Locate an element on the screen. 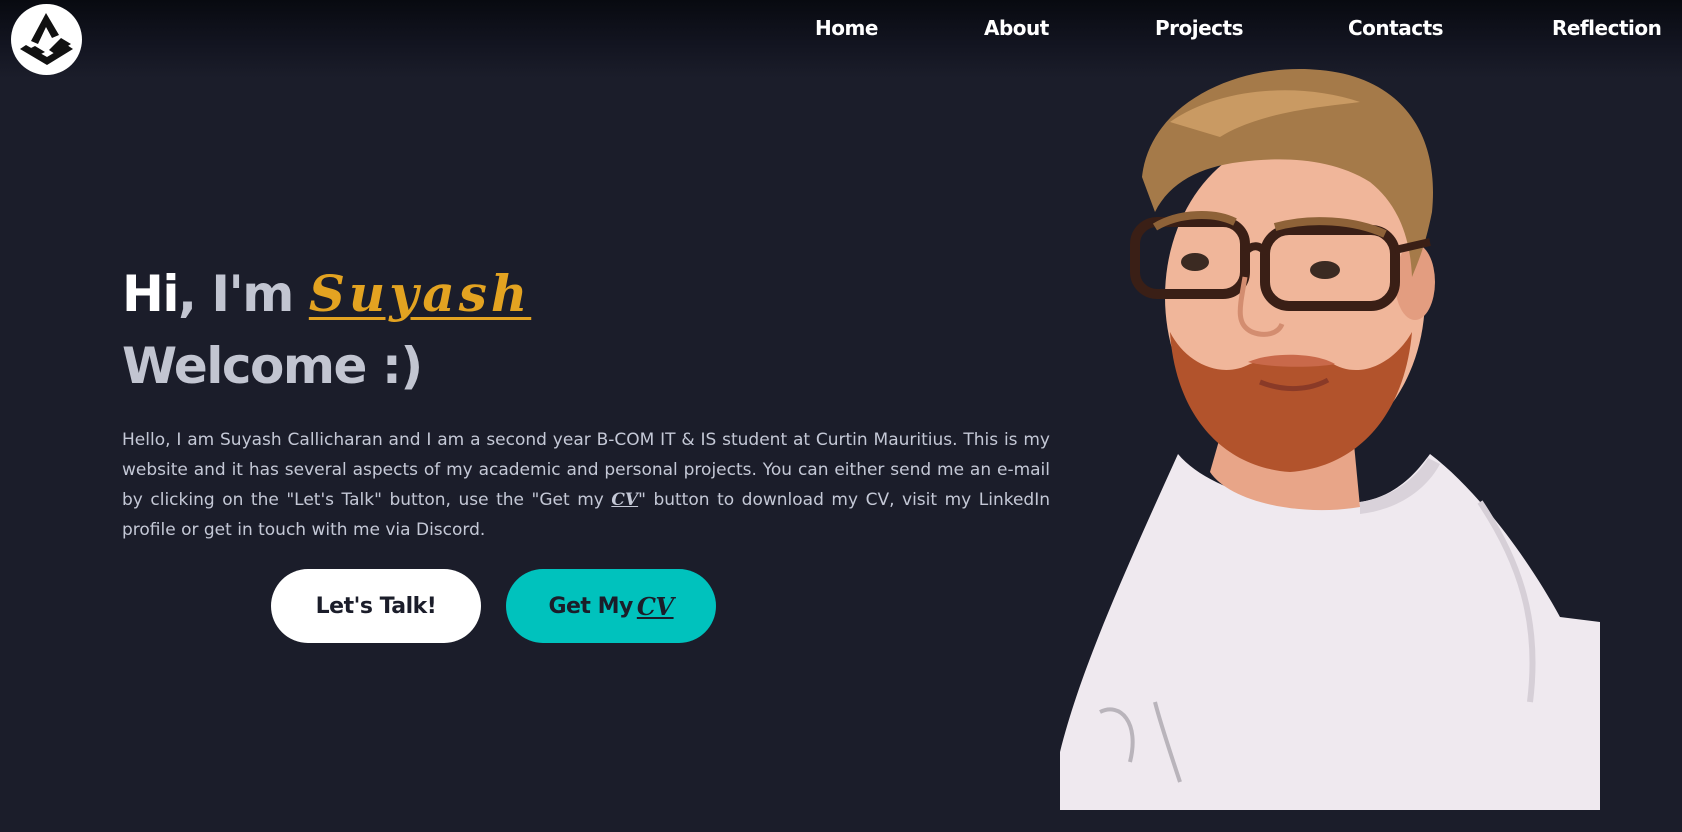 Image resolution: width=1682 pixels, height=832 pixels. nav-link-home: Home is located at coordinates (846, 28).